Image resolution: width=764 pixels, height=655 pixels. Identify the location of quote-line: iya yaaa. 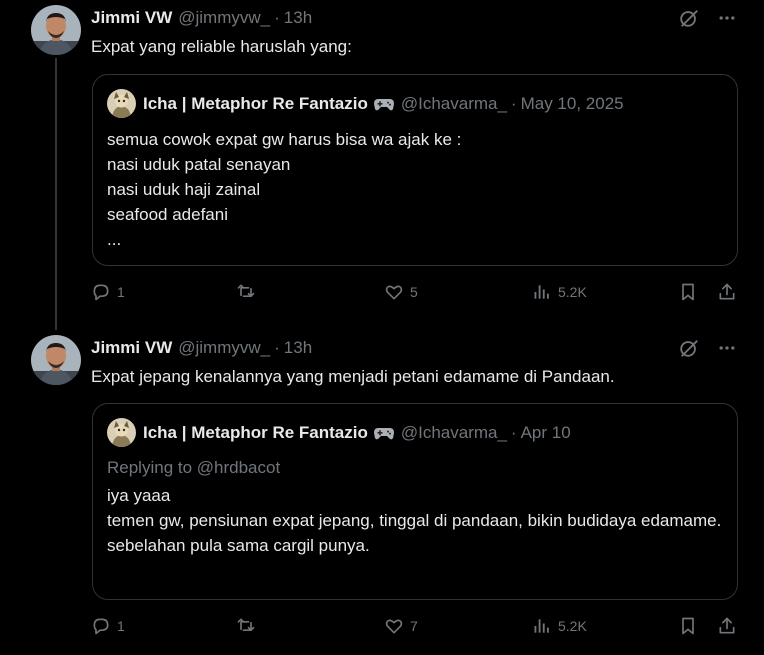
(139, 495).